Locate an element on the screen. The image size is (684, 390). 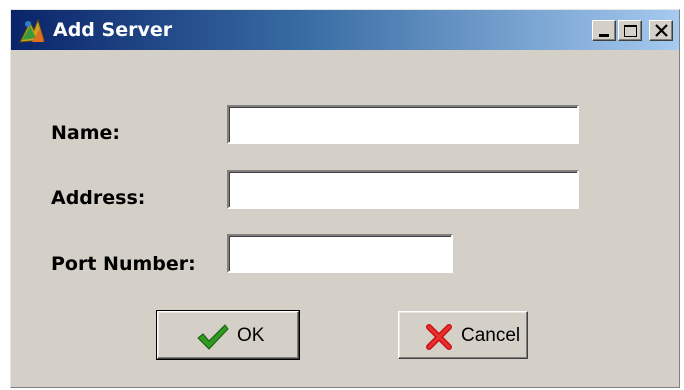
checkmark-icon is located at coordinates (213, 339).